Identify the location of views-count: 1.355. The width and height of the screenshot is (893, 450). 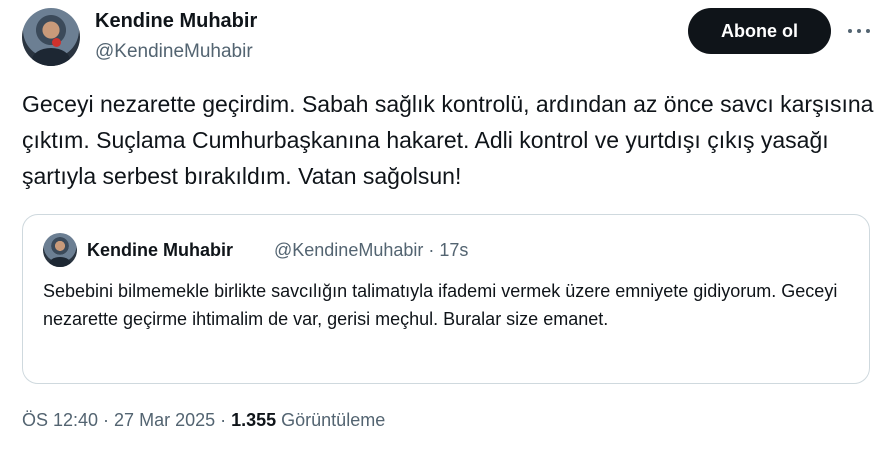
(254, 420).